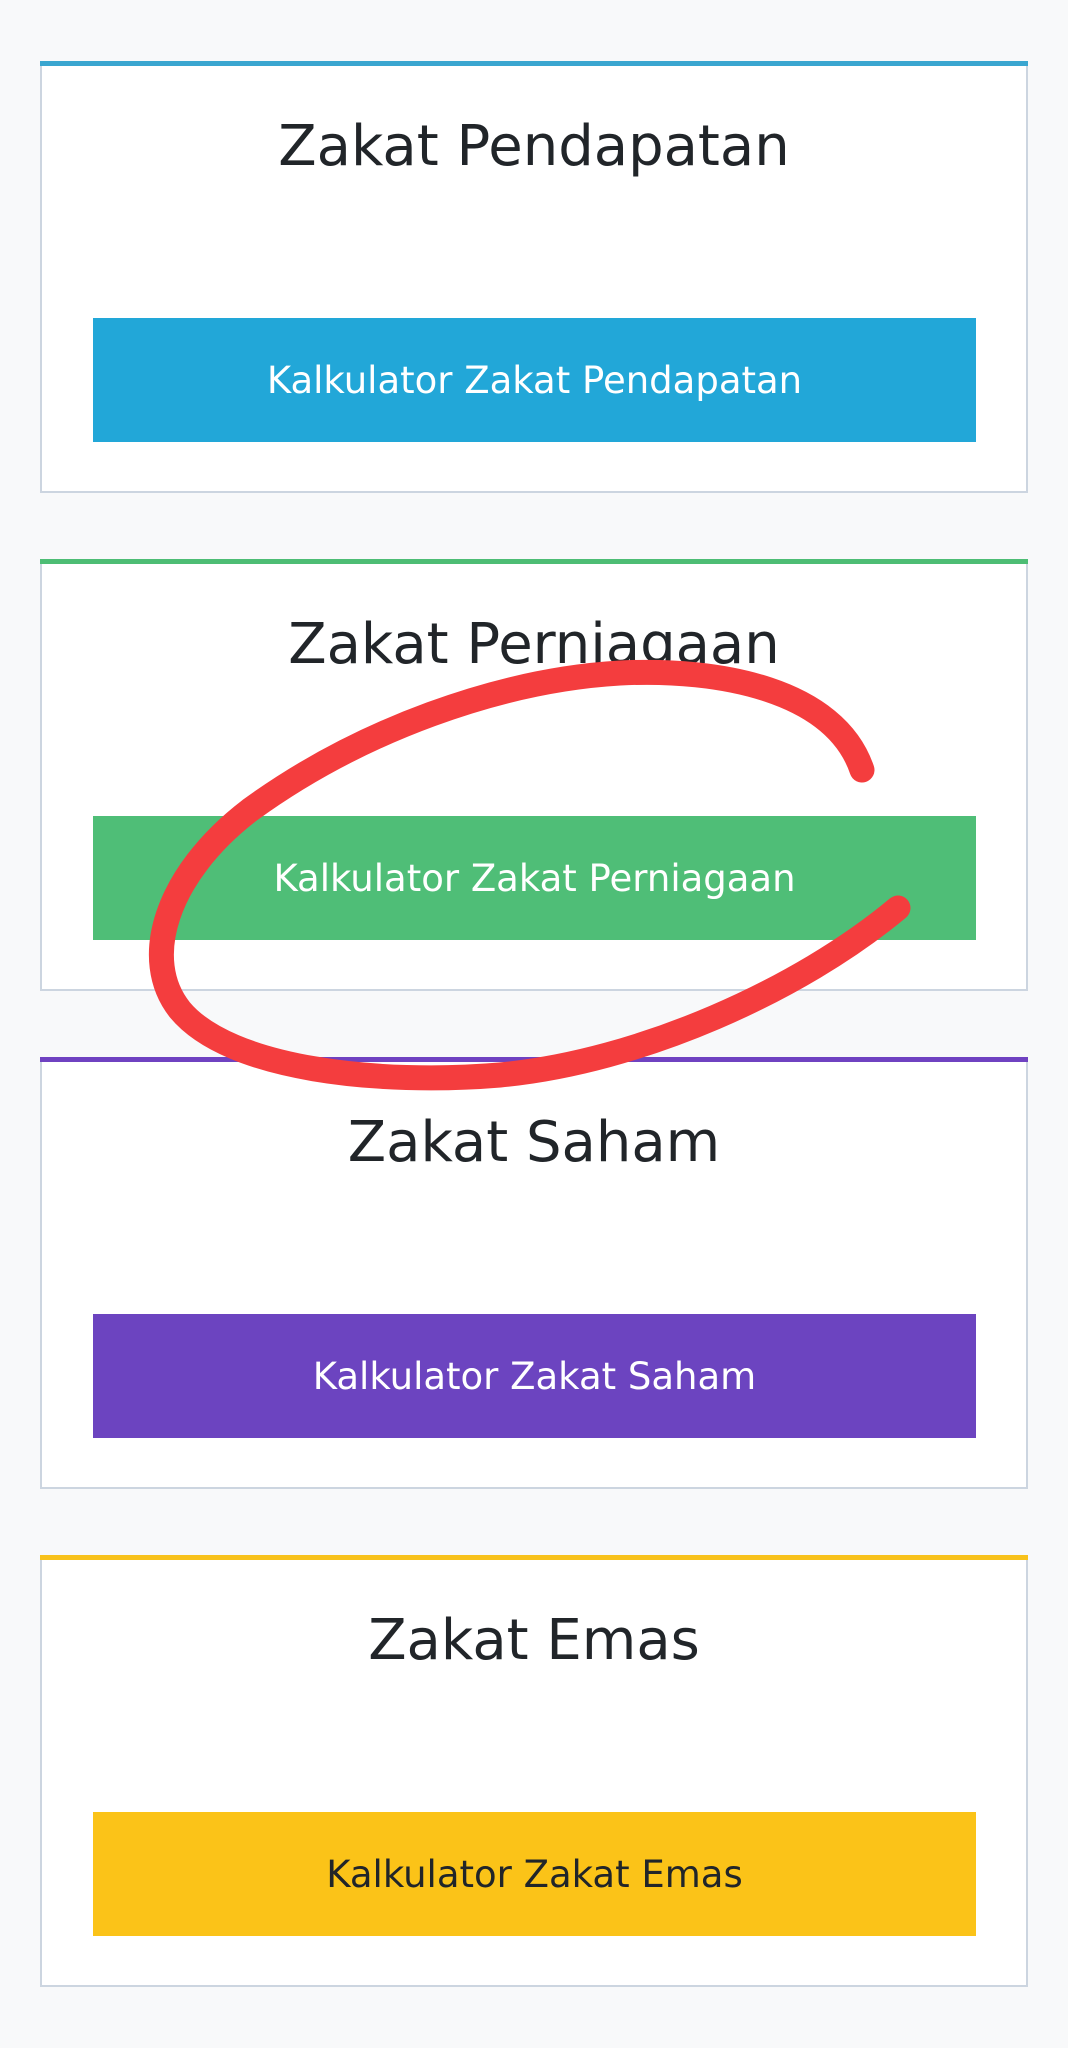  Describe the element at coordinates (534, 1874) in the screenshot. I see `kalkulator-zakat-emas-button: Kalkulator Zakat Emas` at that location.